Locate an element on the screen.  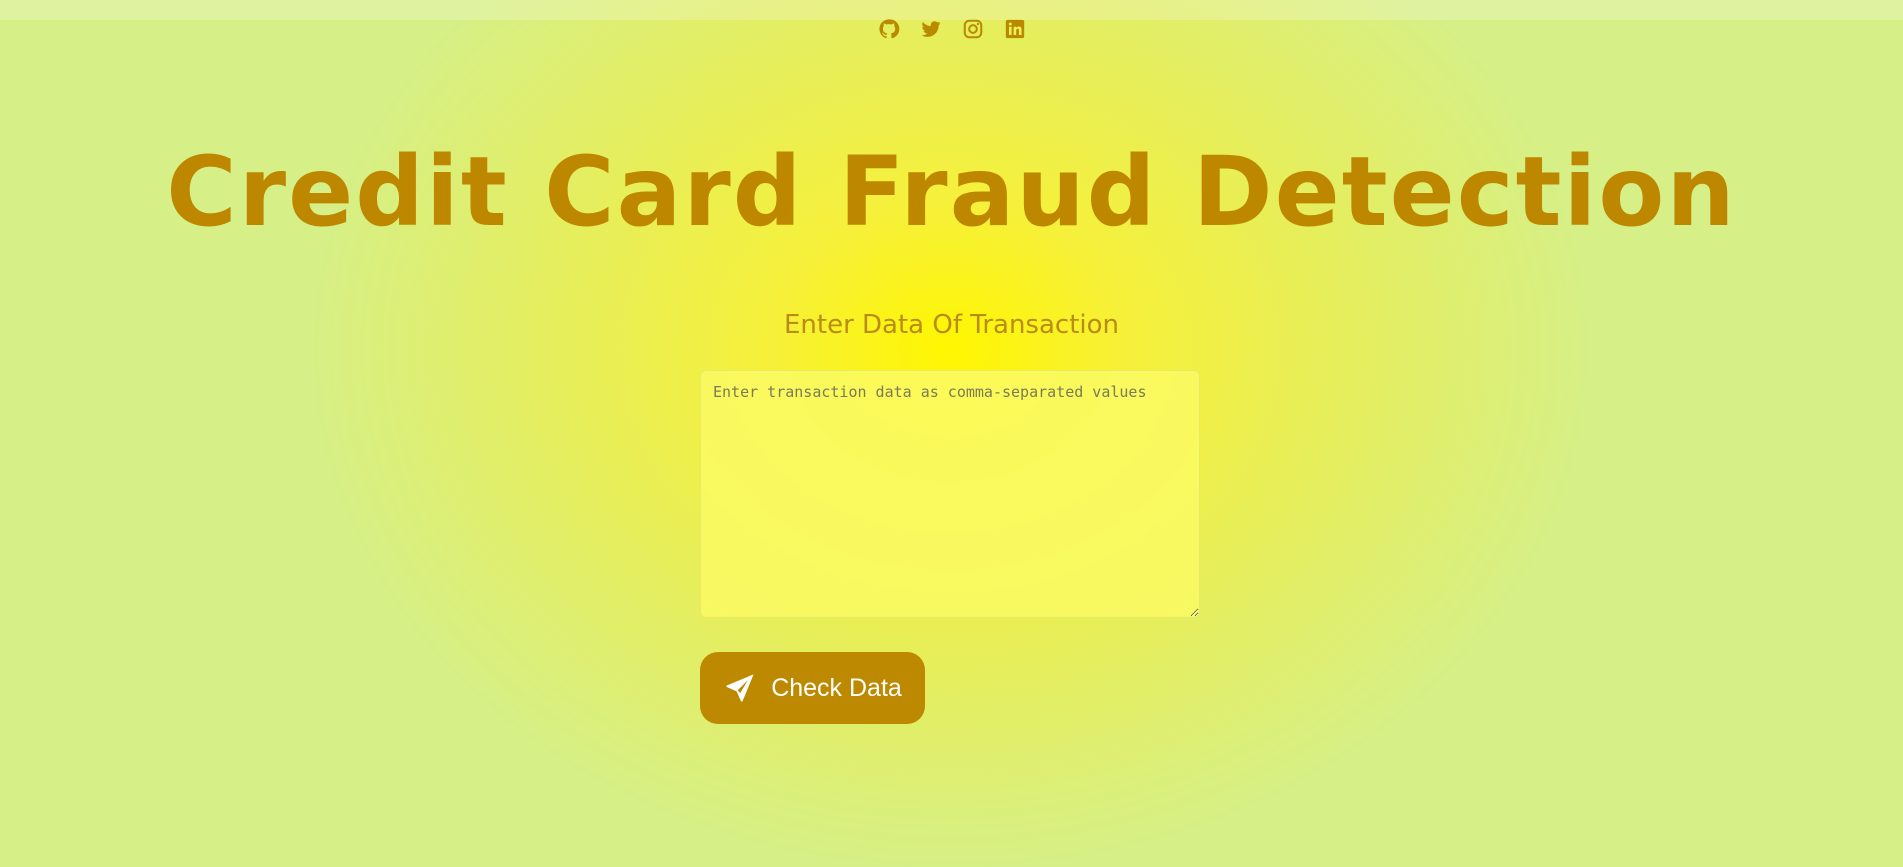
form-subtitle: Enter Data Of Transaction is located at coordinates (951, 325).